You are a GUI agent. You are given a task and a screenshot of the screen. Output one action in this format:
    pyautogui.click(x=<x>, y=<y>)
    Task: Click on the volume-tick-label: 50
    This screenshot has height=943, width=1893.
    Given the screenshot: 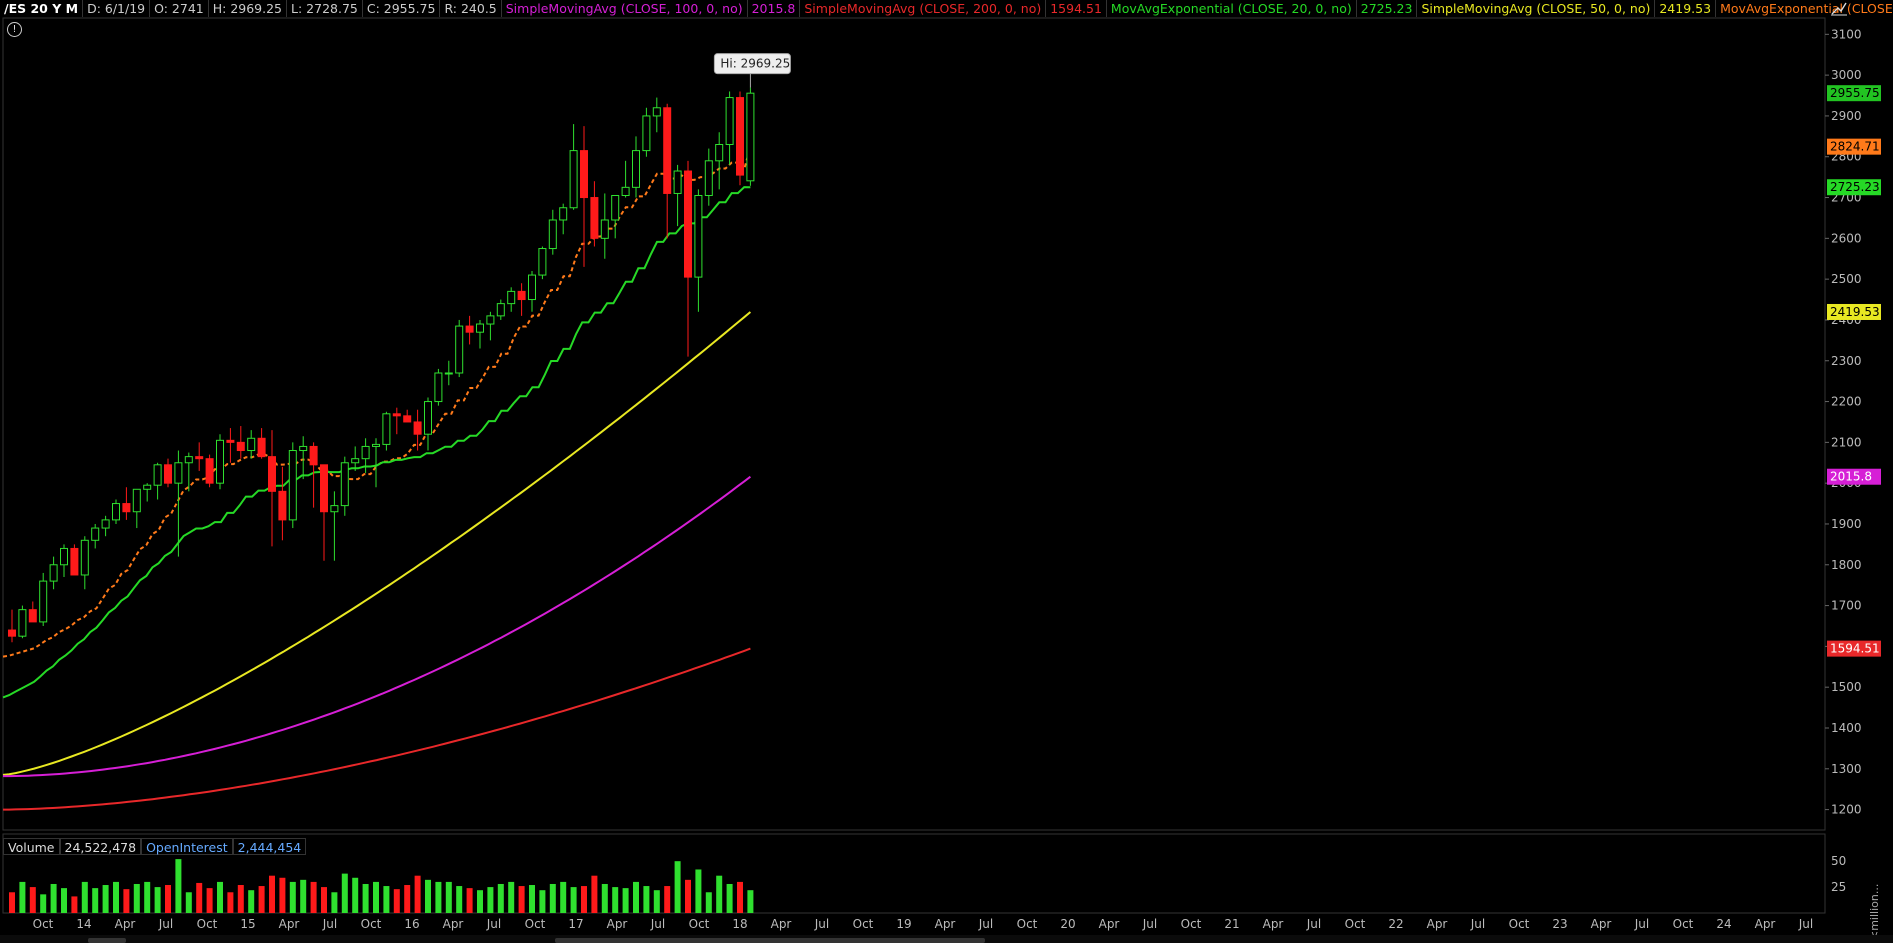 What is the action you would take?
    pyautogui.click(x=1838, y=861)
    